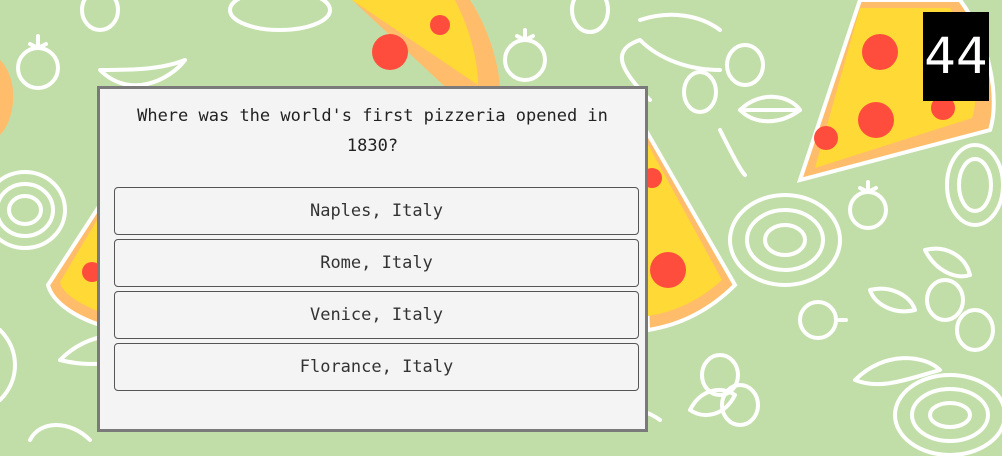 This screenshot has width=1002, height=456. I want to click on question-counter: 44, so click(956, 56).